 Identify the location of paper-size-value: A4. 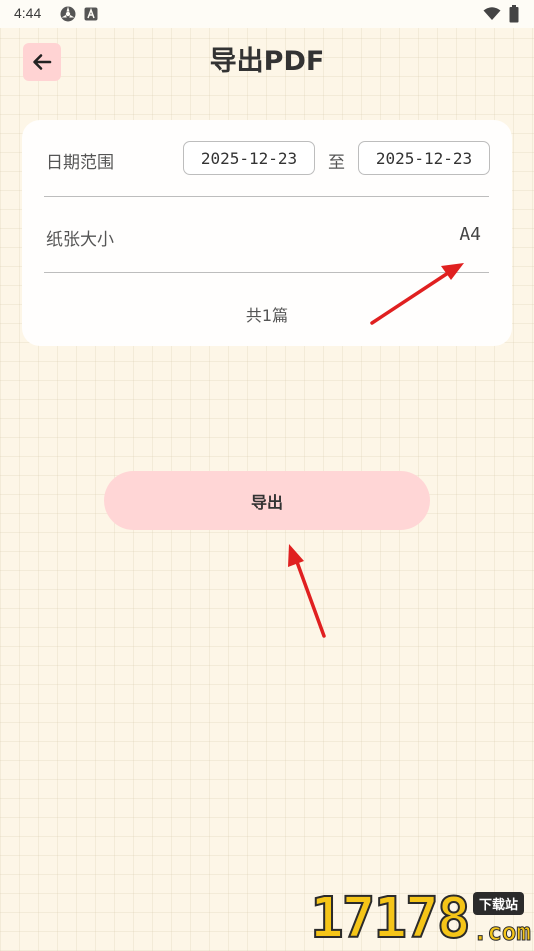
(470, 234).